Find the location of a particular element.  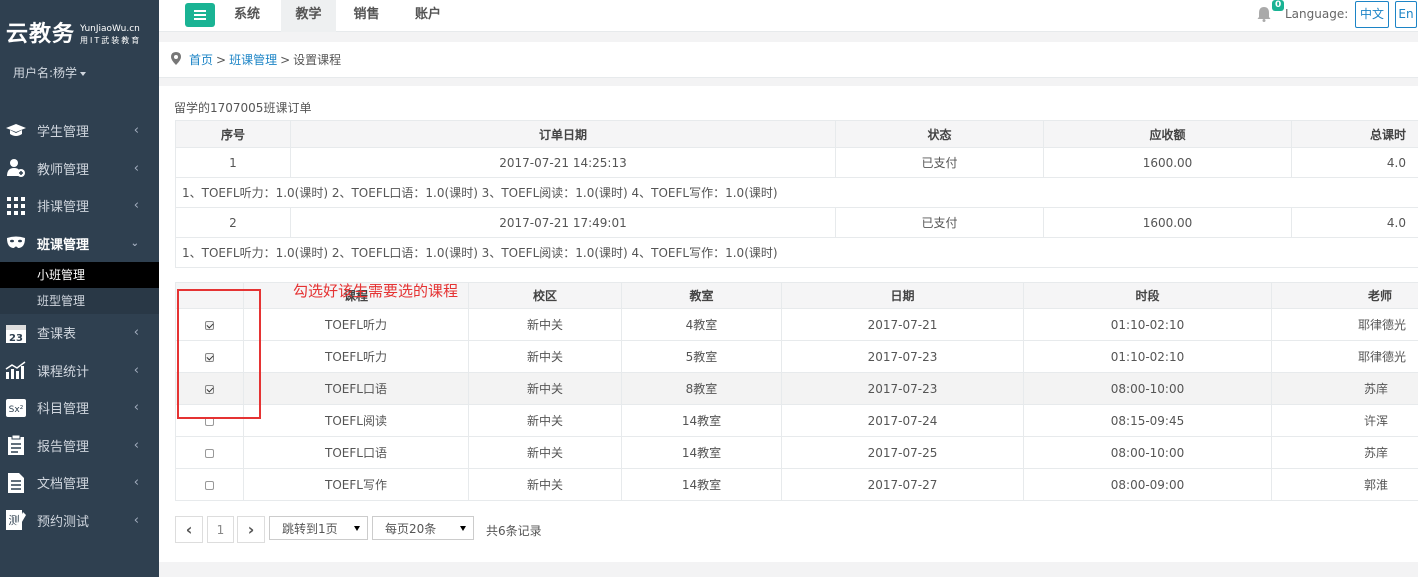

cell-teacher: 苏庠 is located at coordinates (1344, 388).